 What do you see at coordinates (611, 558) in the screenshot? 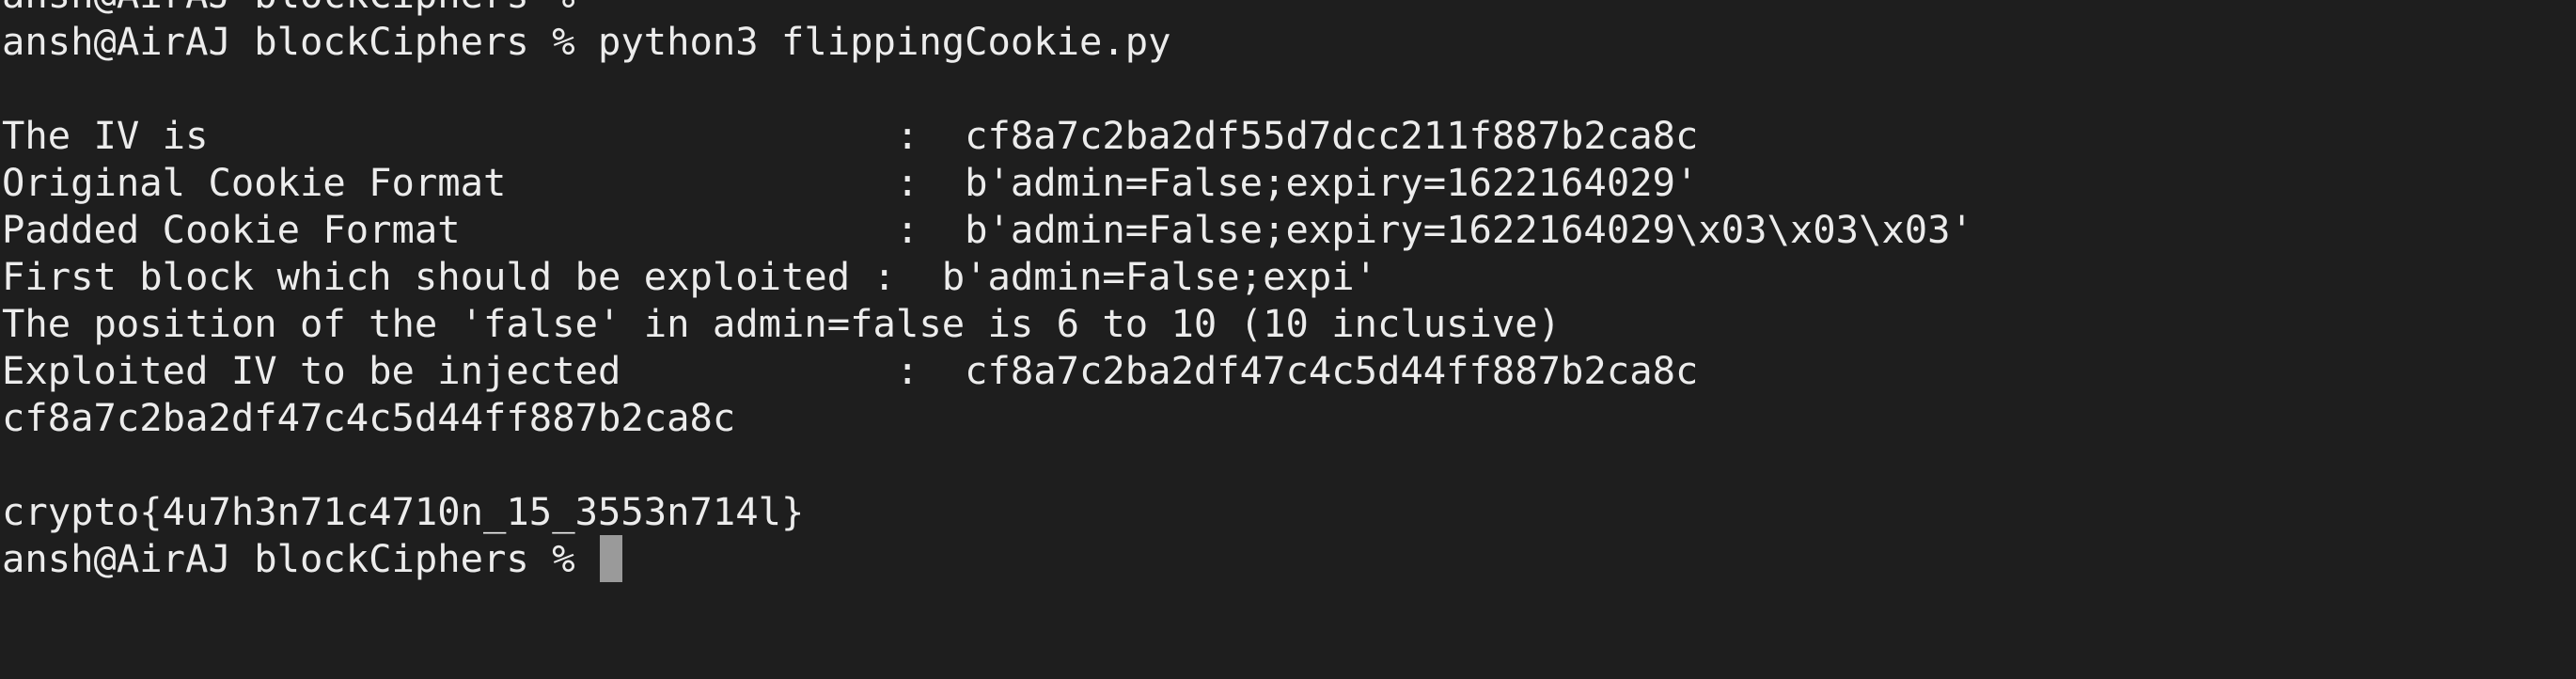
I see `terminal-cursor` at bounding box center [611, 558].